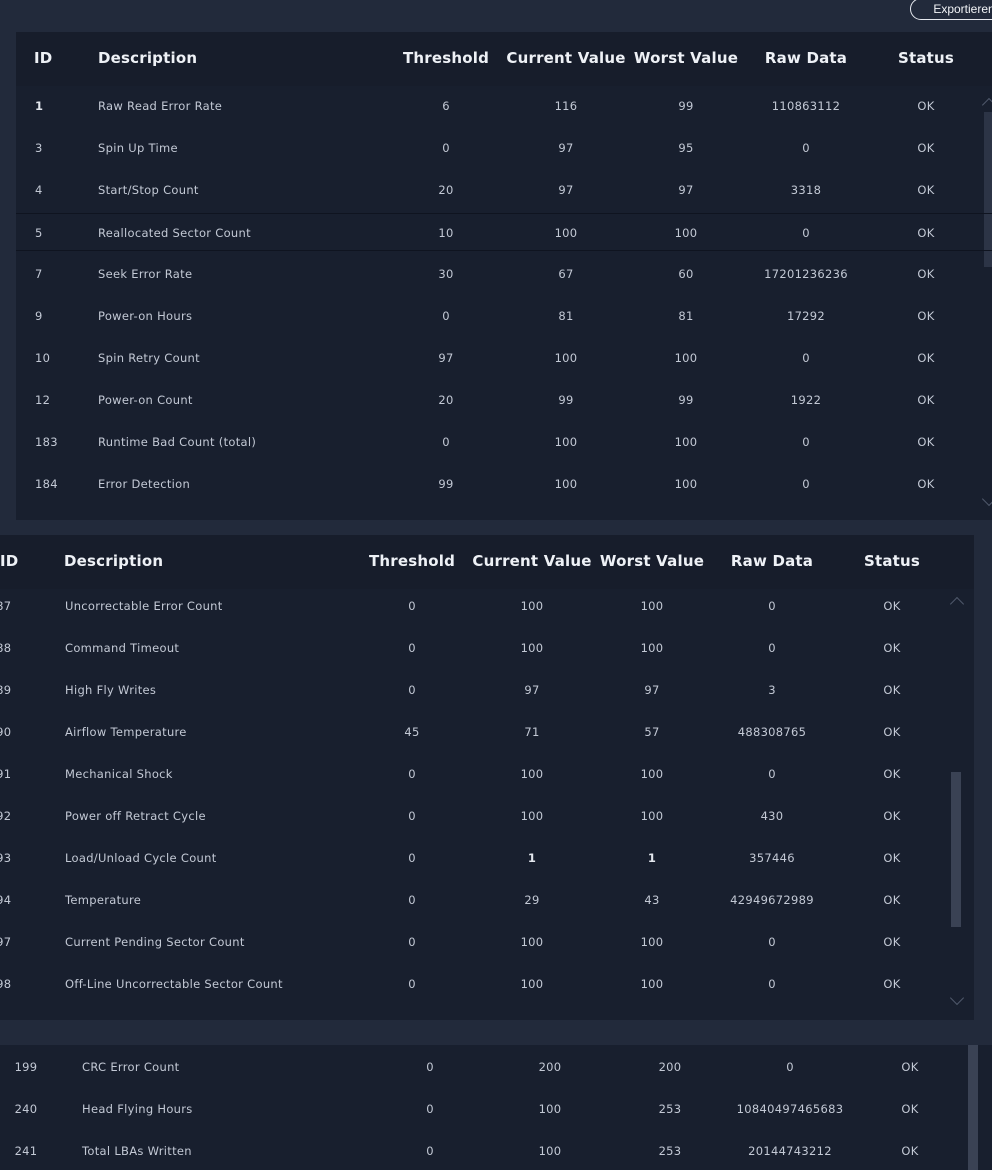 The image size is (992, 1170). I want to click on col-description: Total LBAs Written, so click(137, 1151).